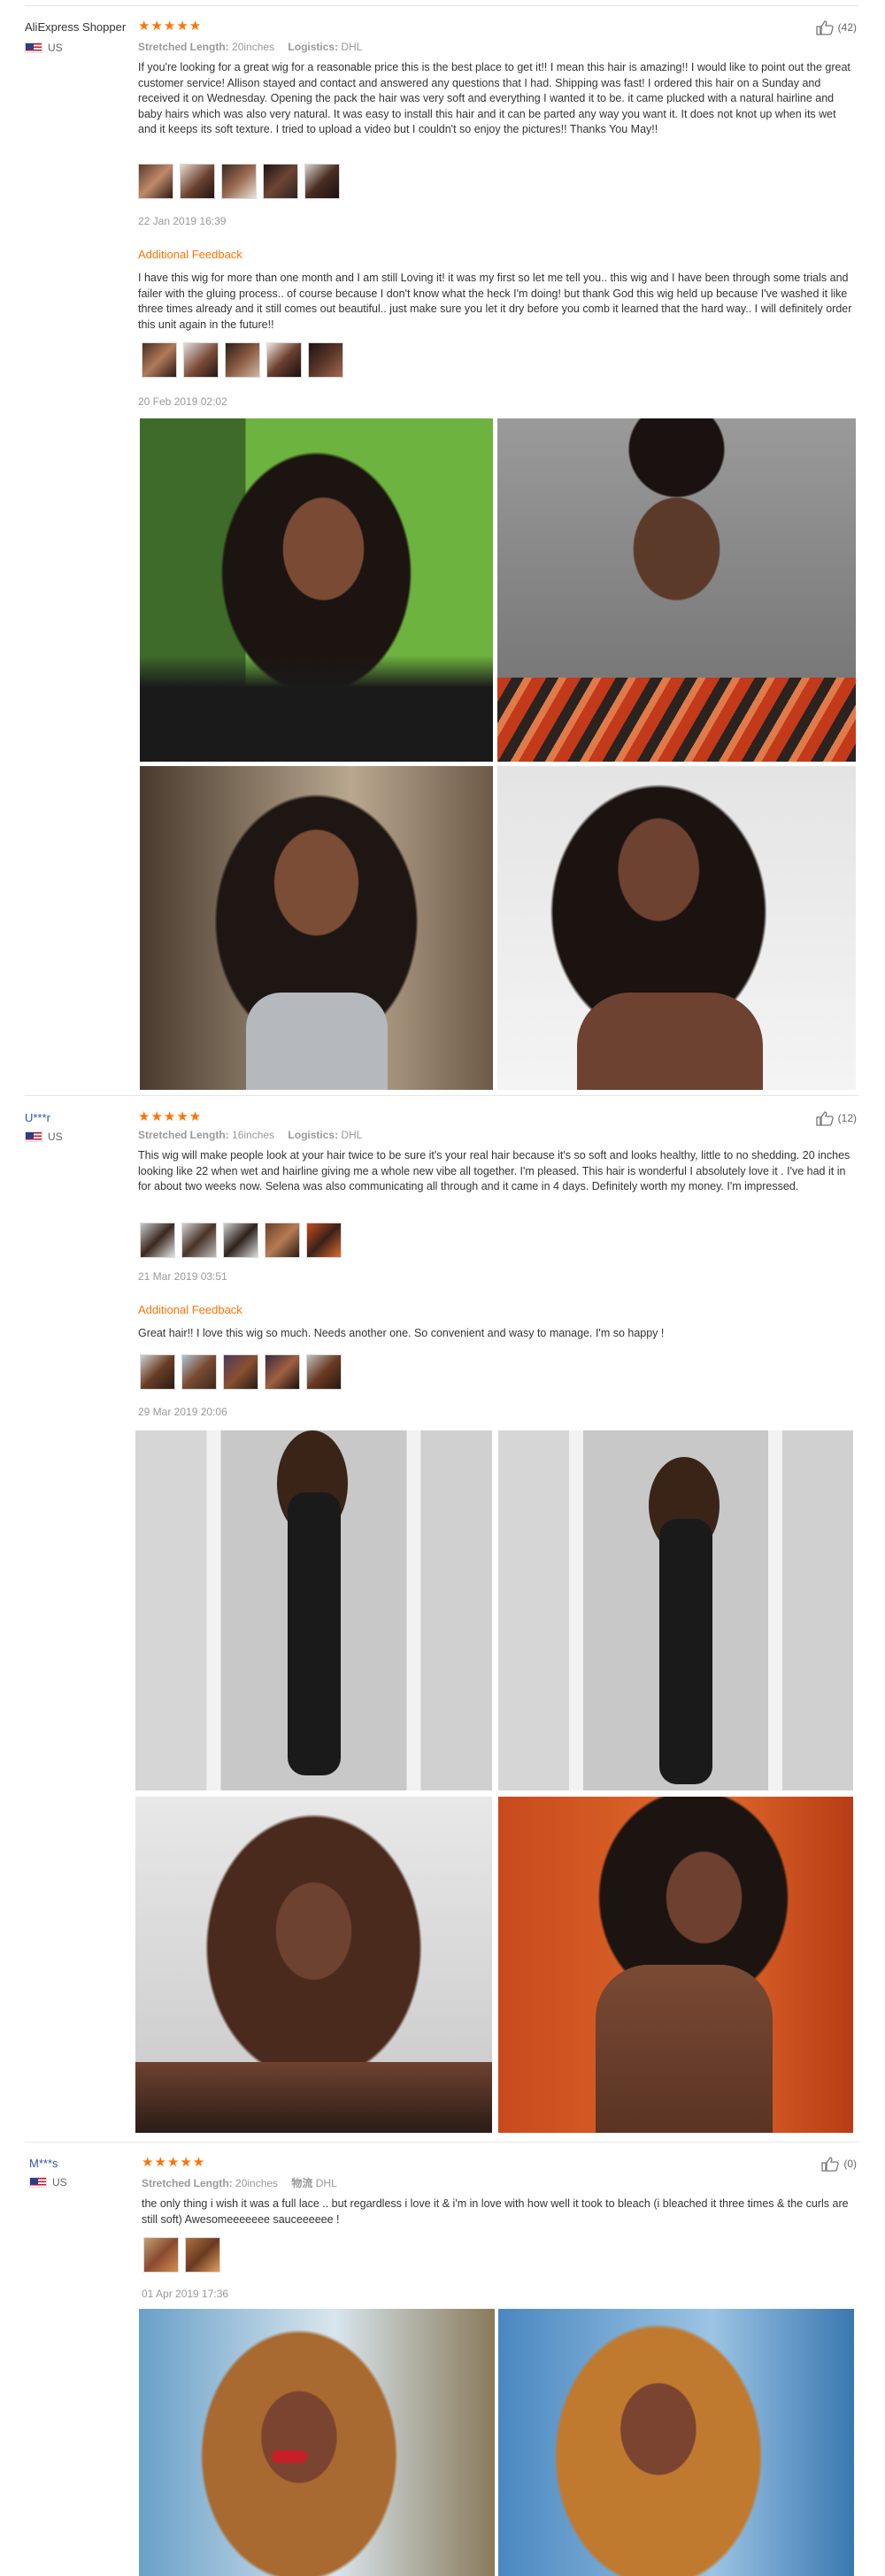 Image resolution: width=885 pixels, height=2576 pixels. Describe the element at coordinates (182, 1412) in the screenshot. I see `additional-feedback-date: 29 Mar 2019 20:06` at that location.